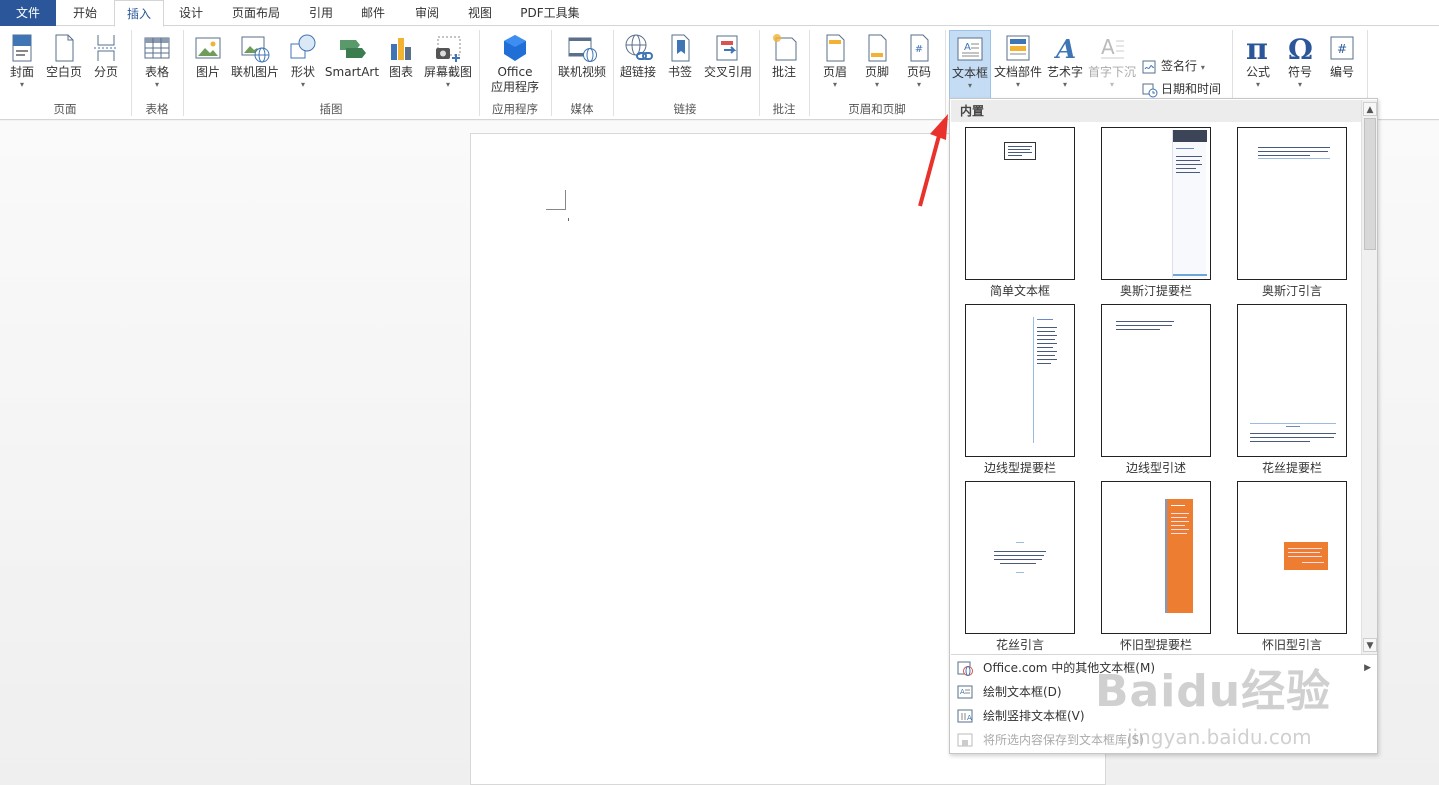 The height and width of the screenshot is (785, 1439). What do you see at coordinates (1370, 109) in the screenshot?
I see `scroll-up-icon: ▲` at bounding box center [1370, 109].